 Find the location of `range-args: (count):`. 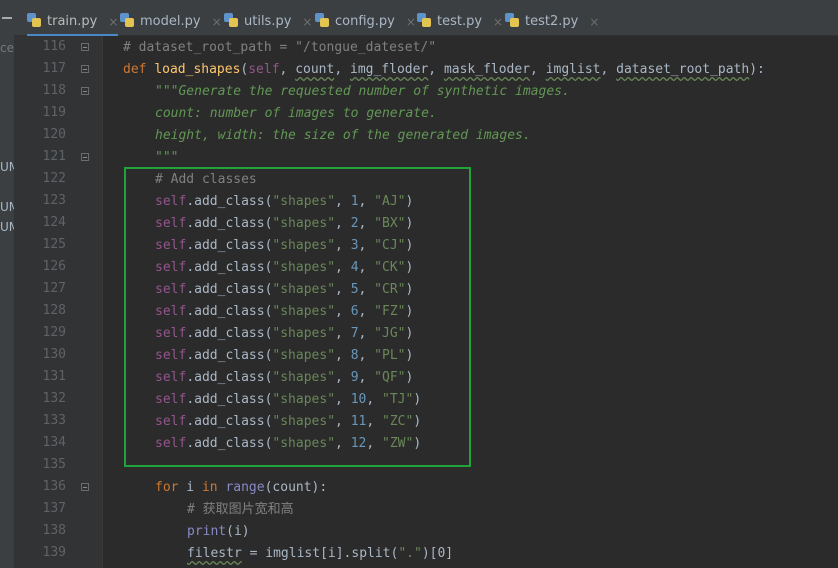

range-args: (count): is located at coordinates (296, 487).